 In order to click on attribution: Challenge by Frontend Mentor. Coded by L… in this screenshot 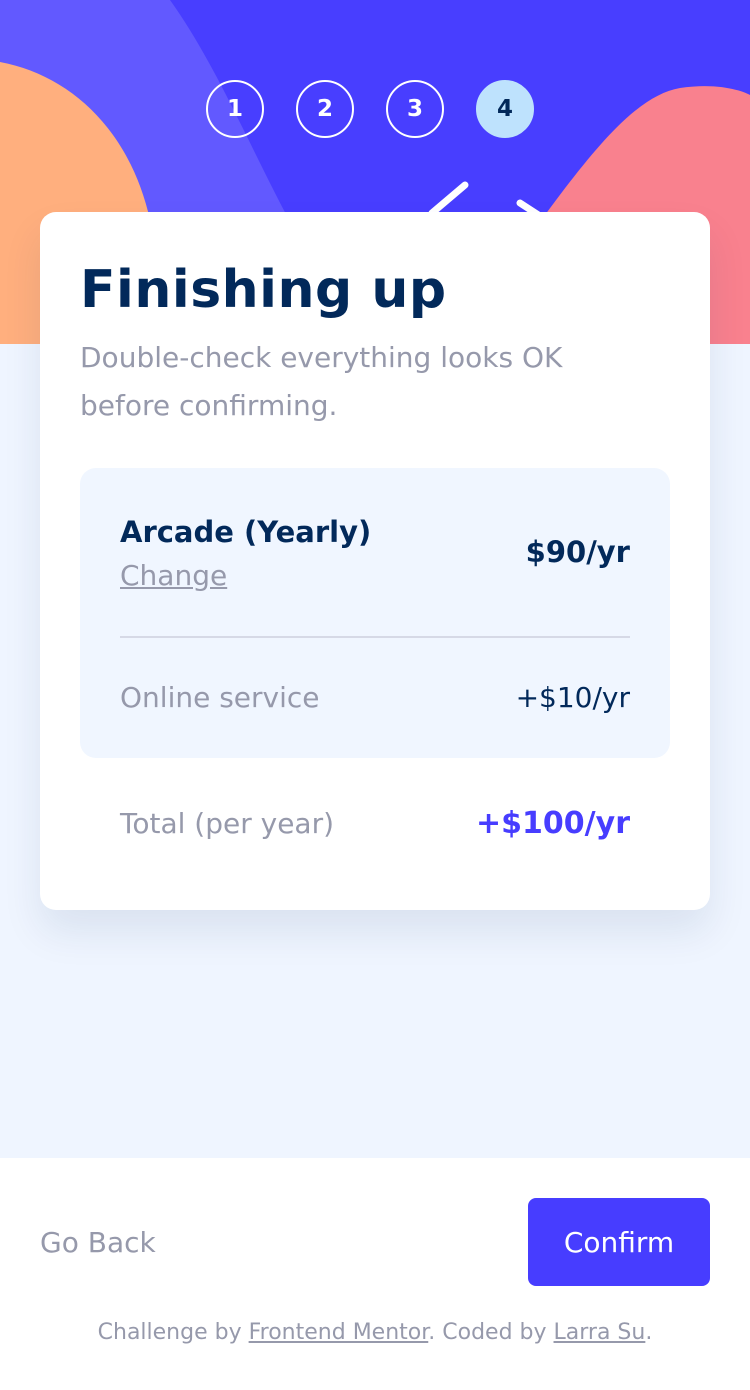, I will do `click(375, 1332)`.